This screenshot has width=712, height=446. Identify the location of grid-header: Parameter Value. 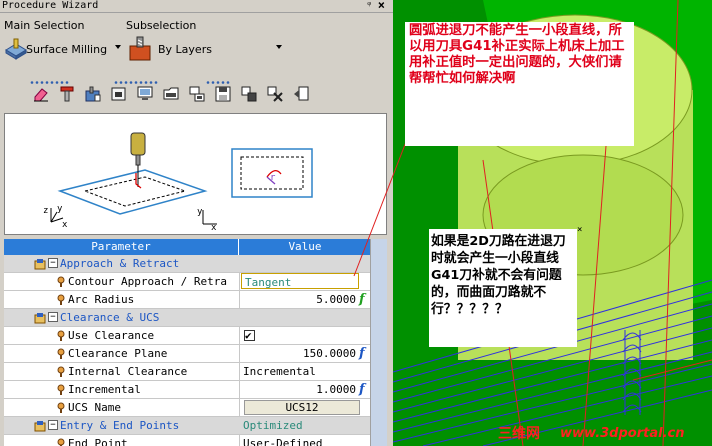
(187, 247).